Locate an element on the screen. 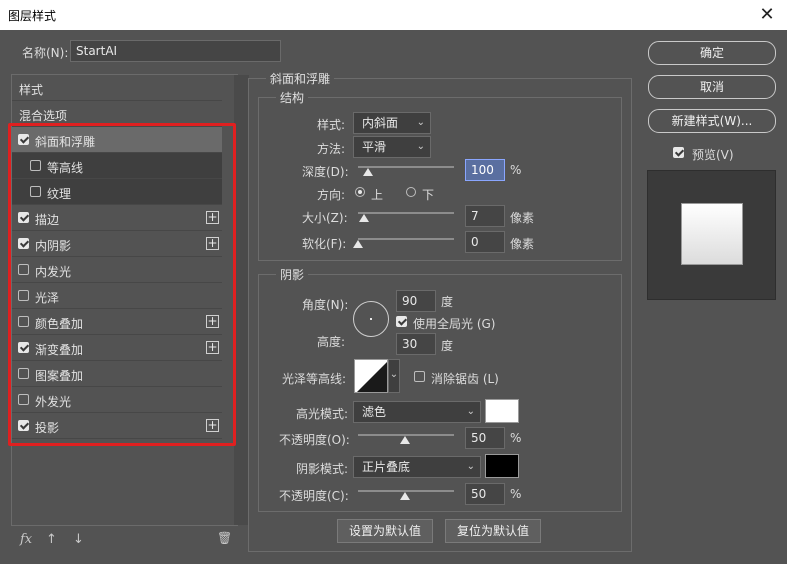 This screenshot has height=564, width=787. size-label: 大小(Z): is located at coordinates (325, 218).